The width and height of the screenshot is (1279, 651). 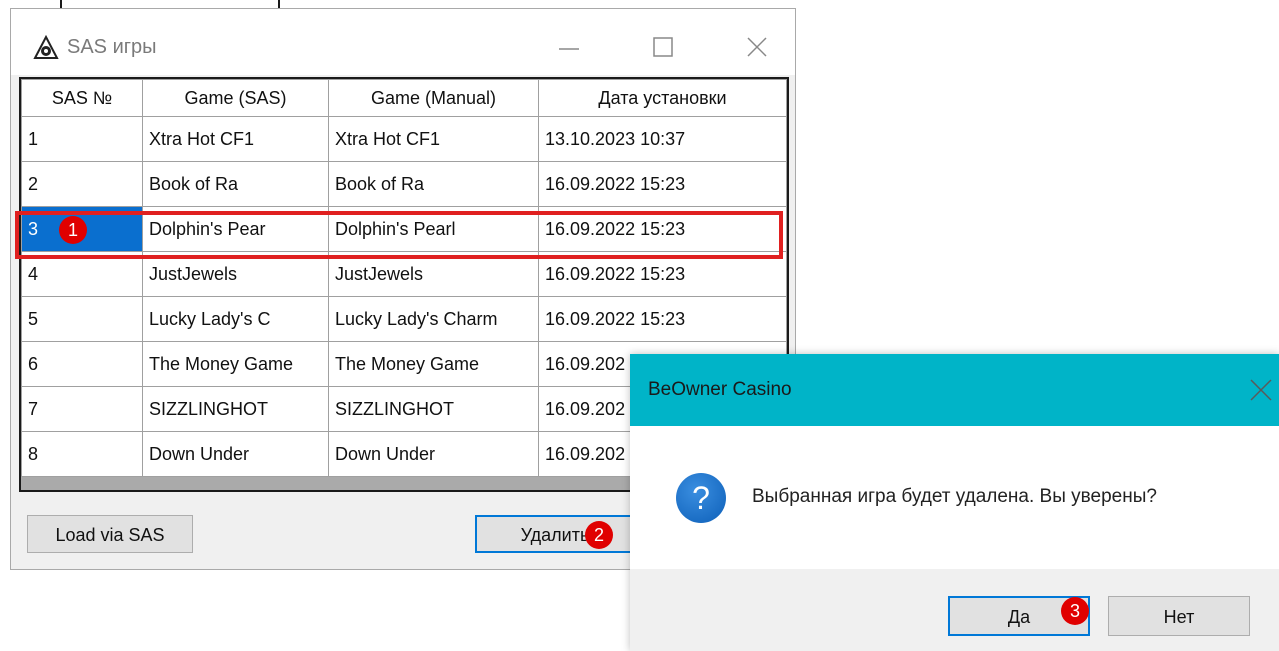 I want to click on window-titlebar: SAS игры, so click(x=403, y=42).